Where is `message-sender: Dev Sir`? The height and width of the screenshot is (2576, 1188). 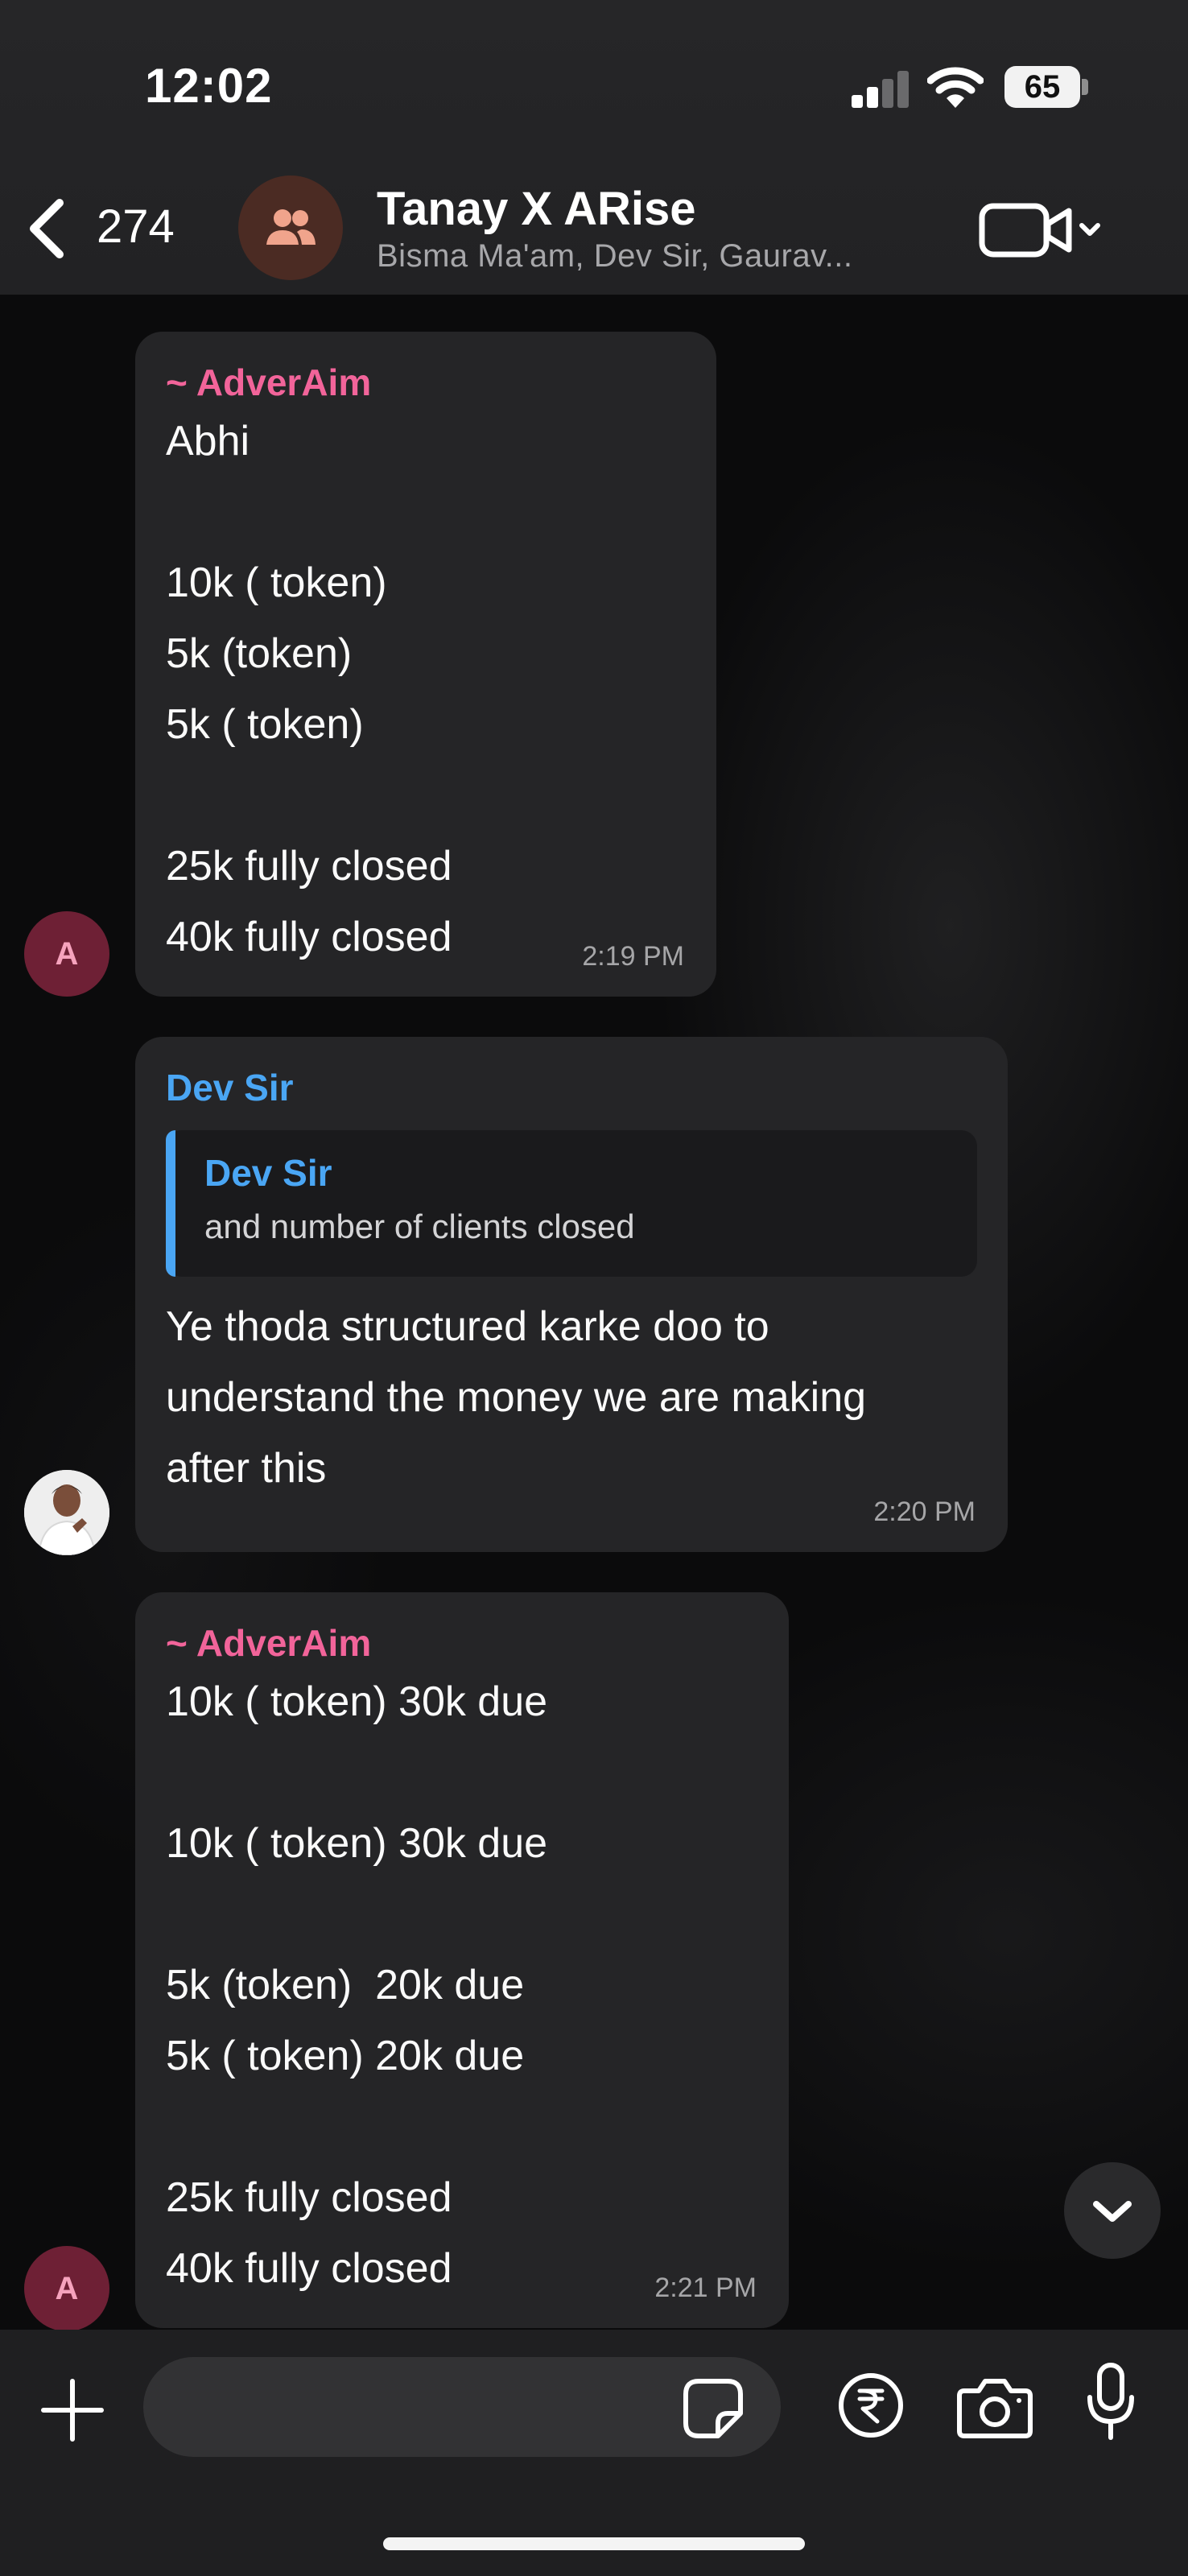 message-sender: Dev Sir is located at coordinates (571, 1087).